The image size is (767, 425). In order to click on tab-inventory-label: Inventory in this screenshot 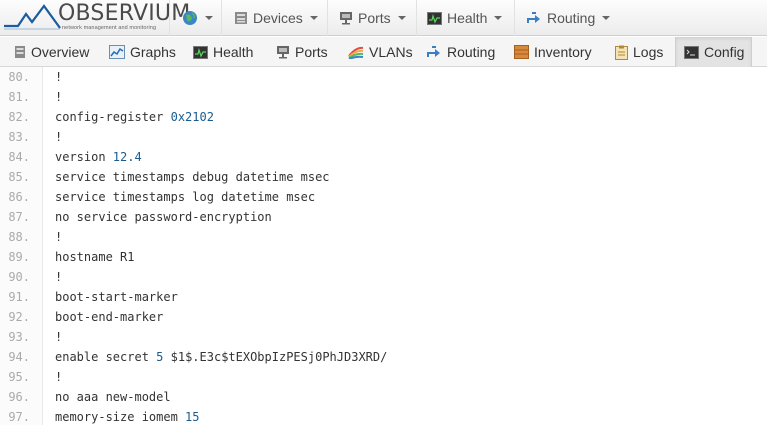, I will do `click(563, 52)`.